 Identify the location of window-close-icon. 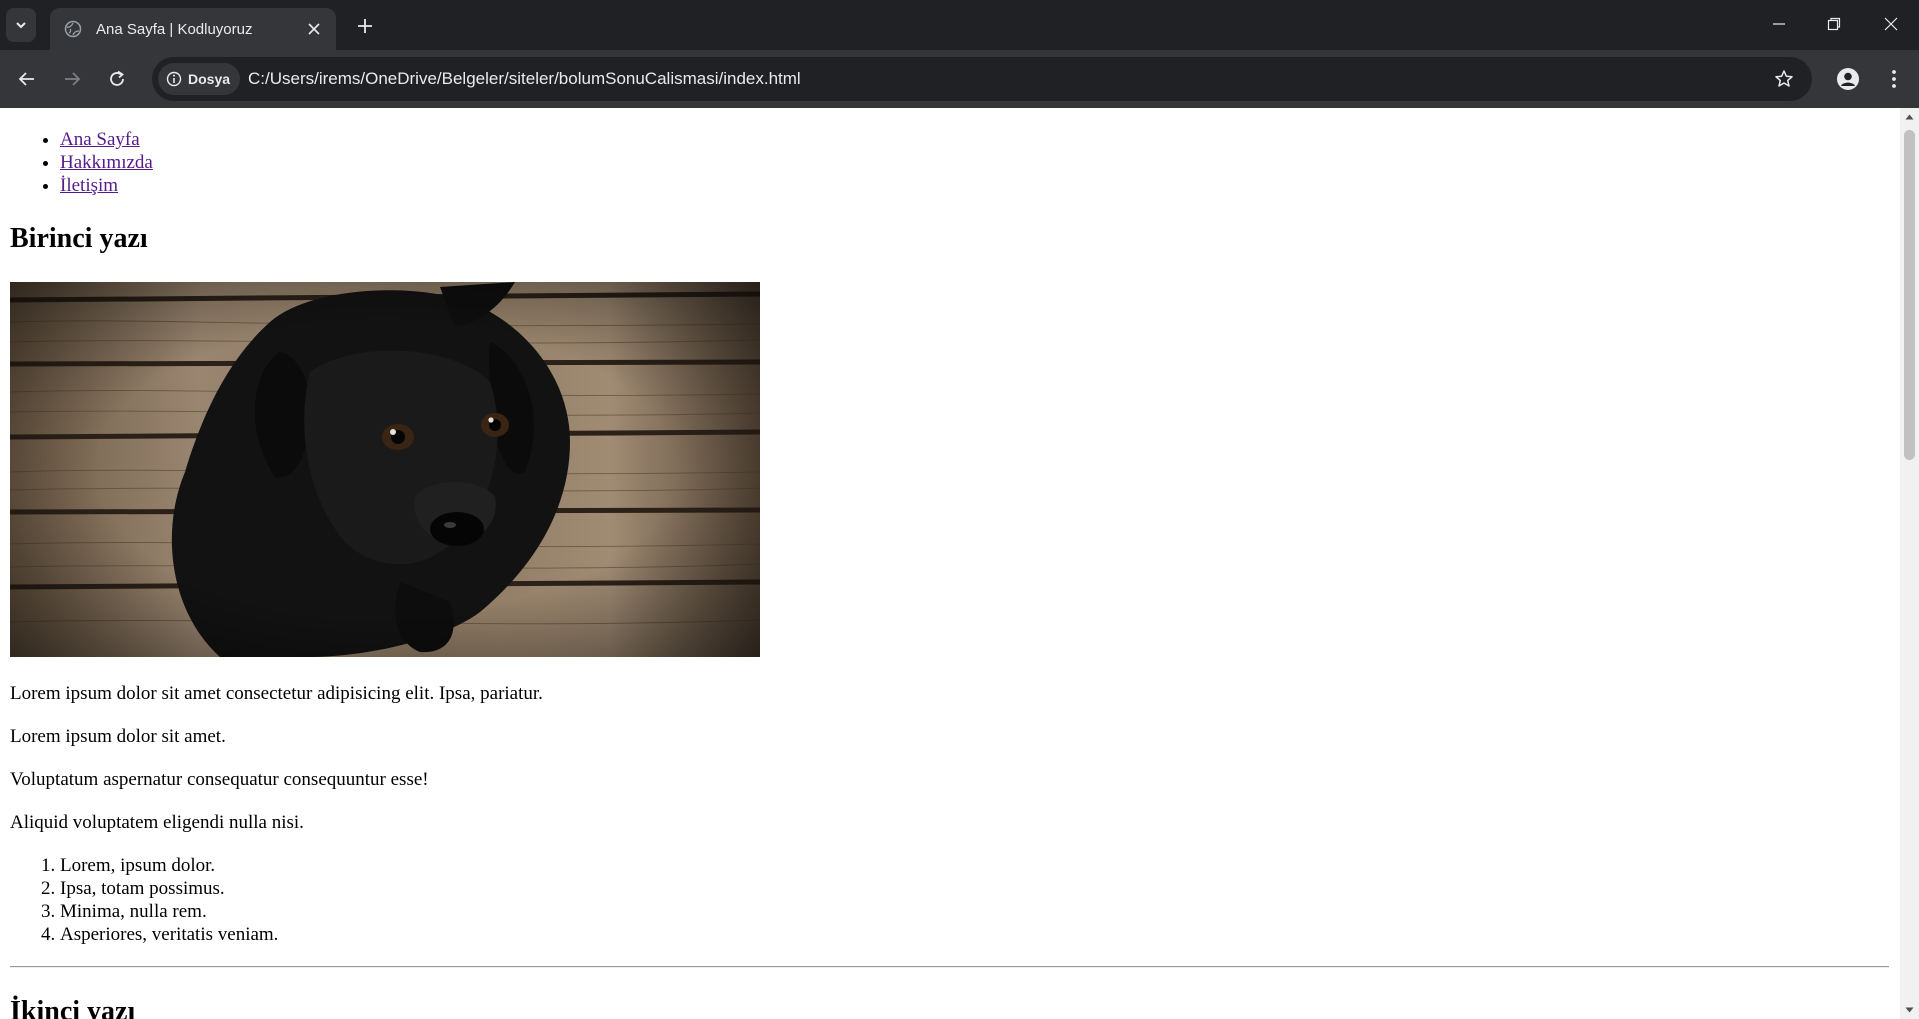
(1891, 24).